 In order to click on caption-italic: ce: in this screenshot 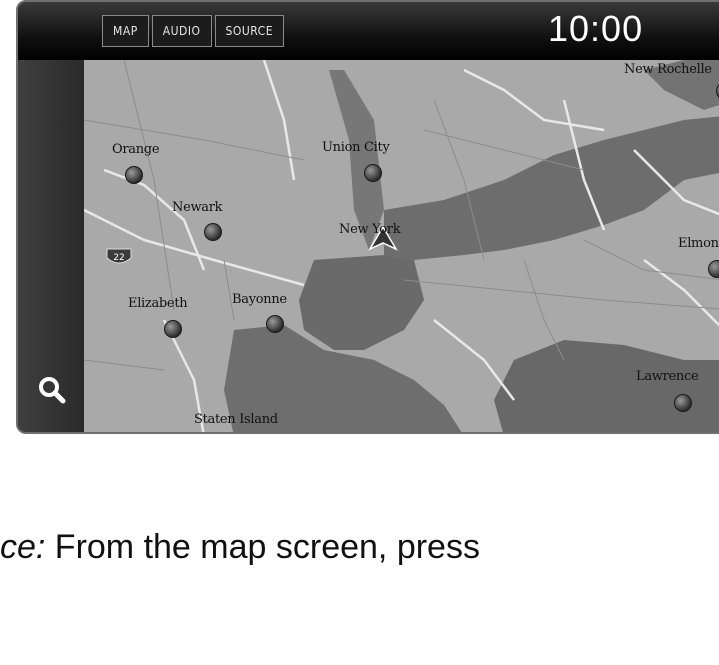, I will do `click(23, 547)`.